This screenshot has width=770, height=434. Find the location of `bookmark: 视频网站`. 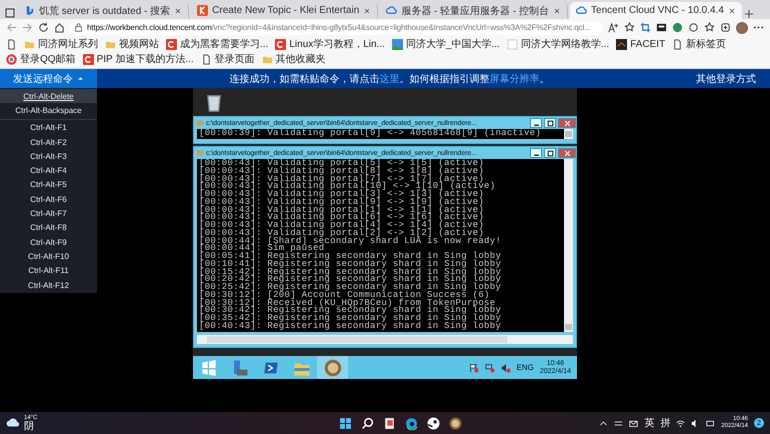

bookmark: 视频网站 is located at coordinates (132, 44).